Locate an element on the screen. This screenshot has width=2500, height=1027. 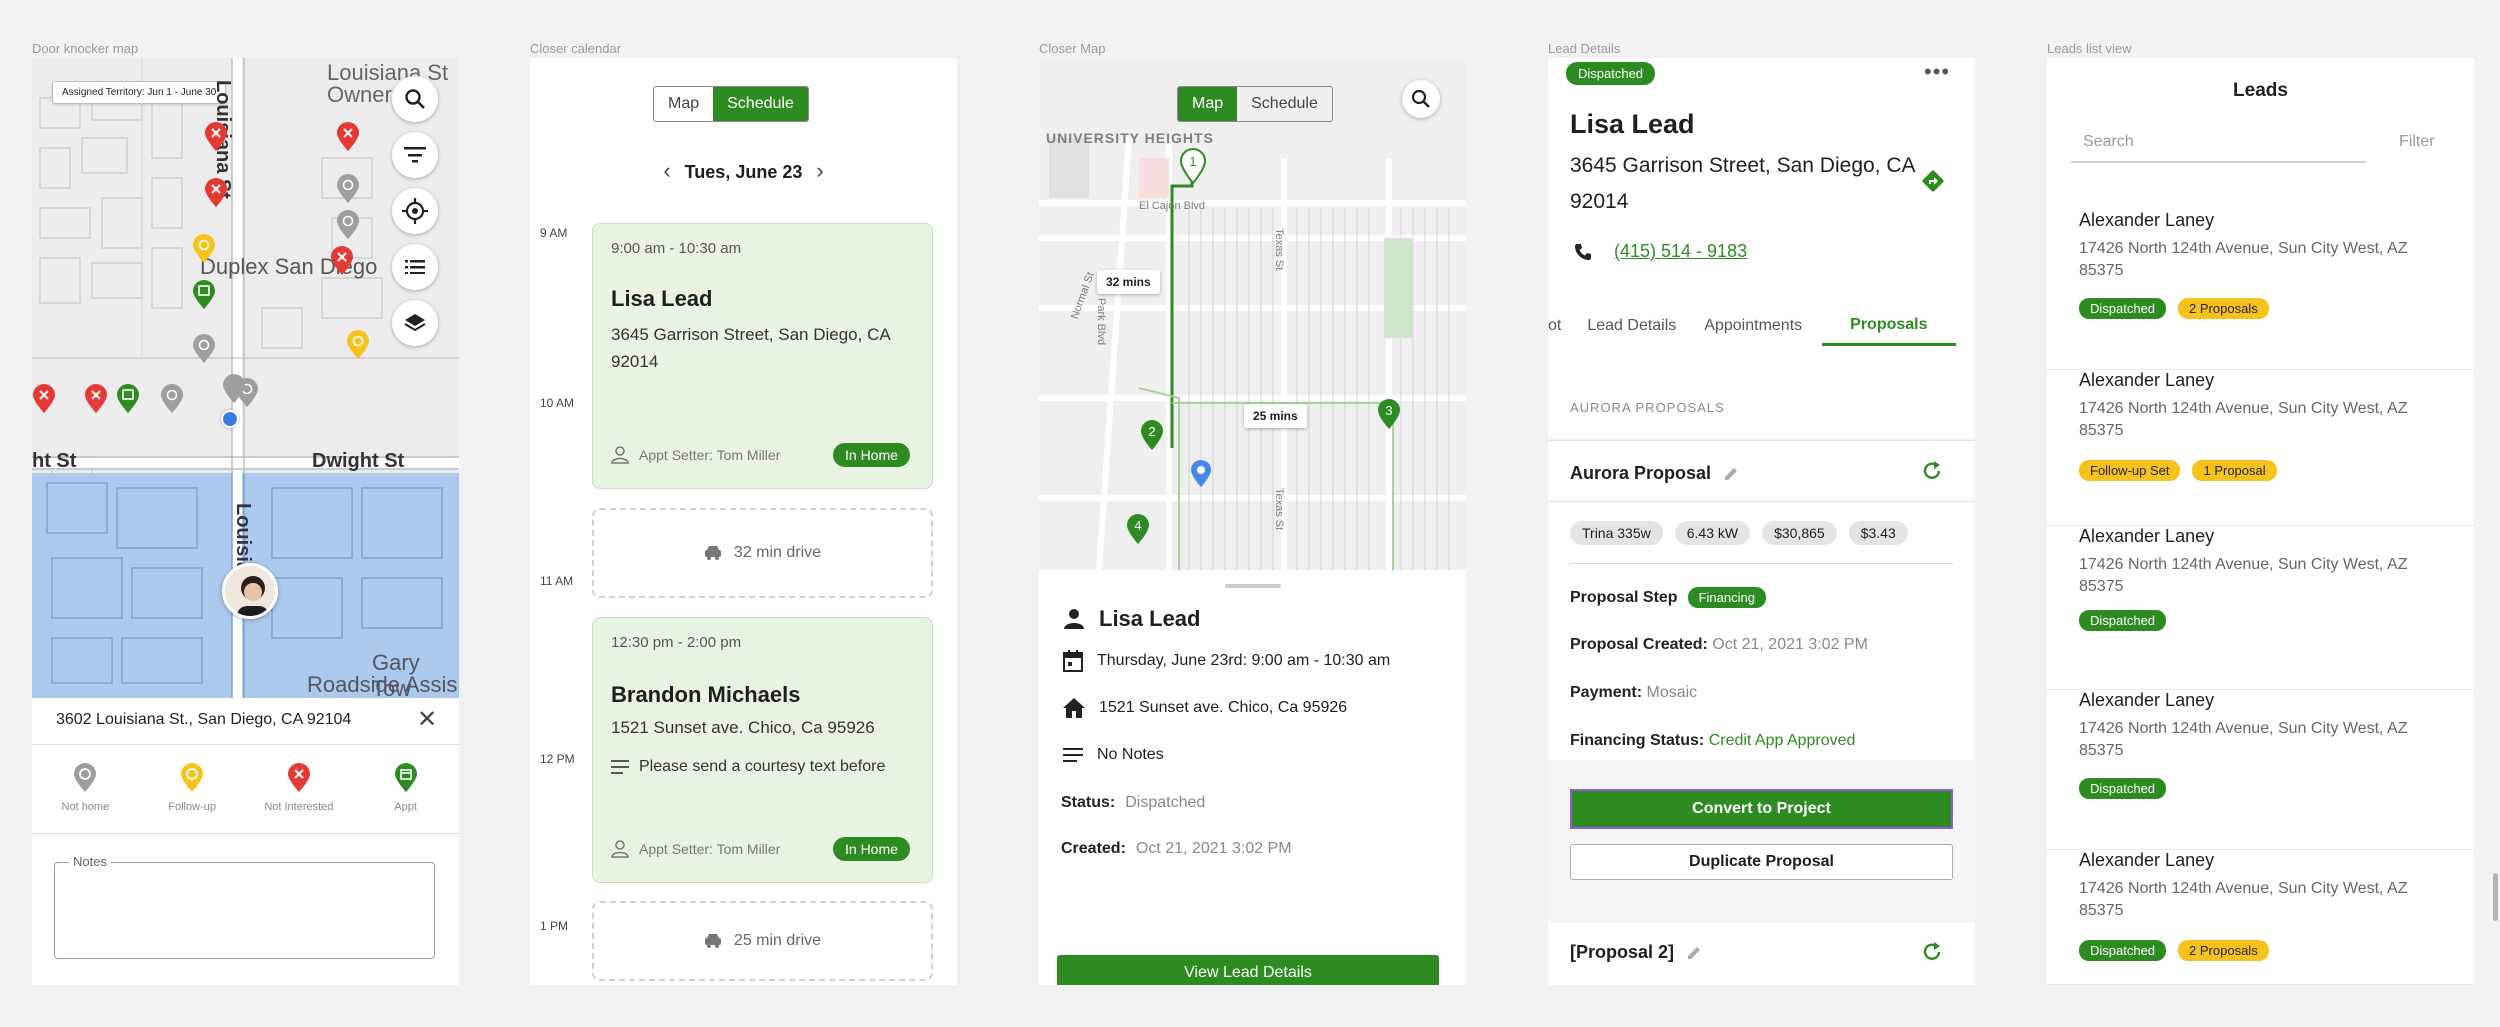
time-label: 9 AM is located at coordinates (554, 233).